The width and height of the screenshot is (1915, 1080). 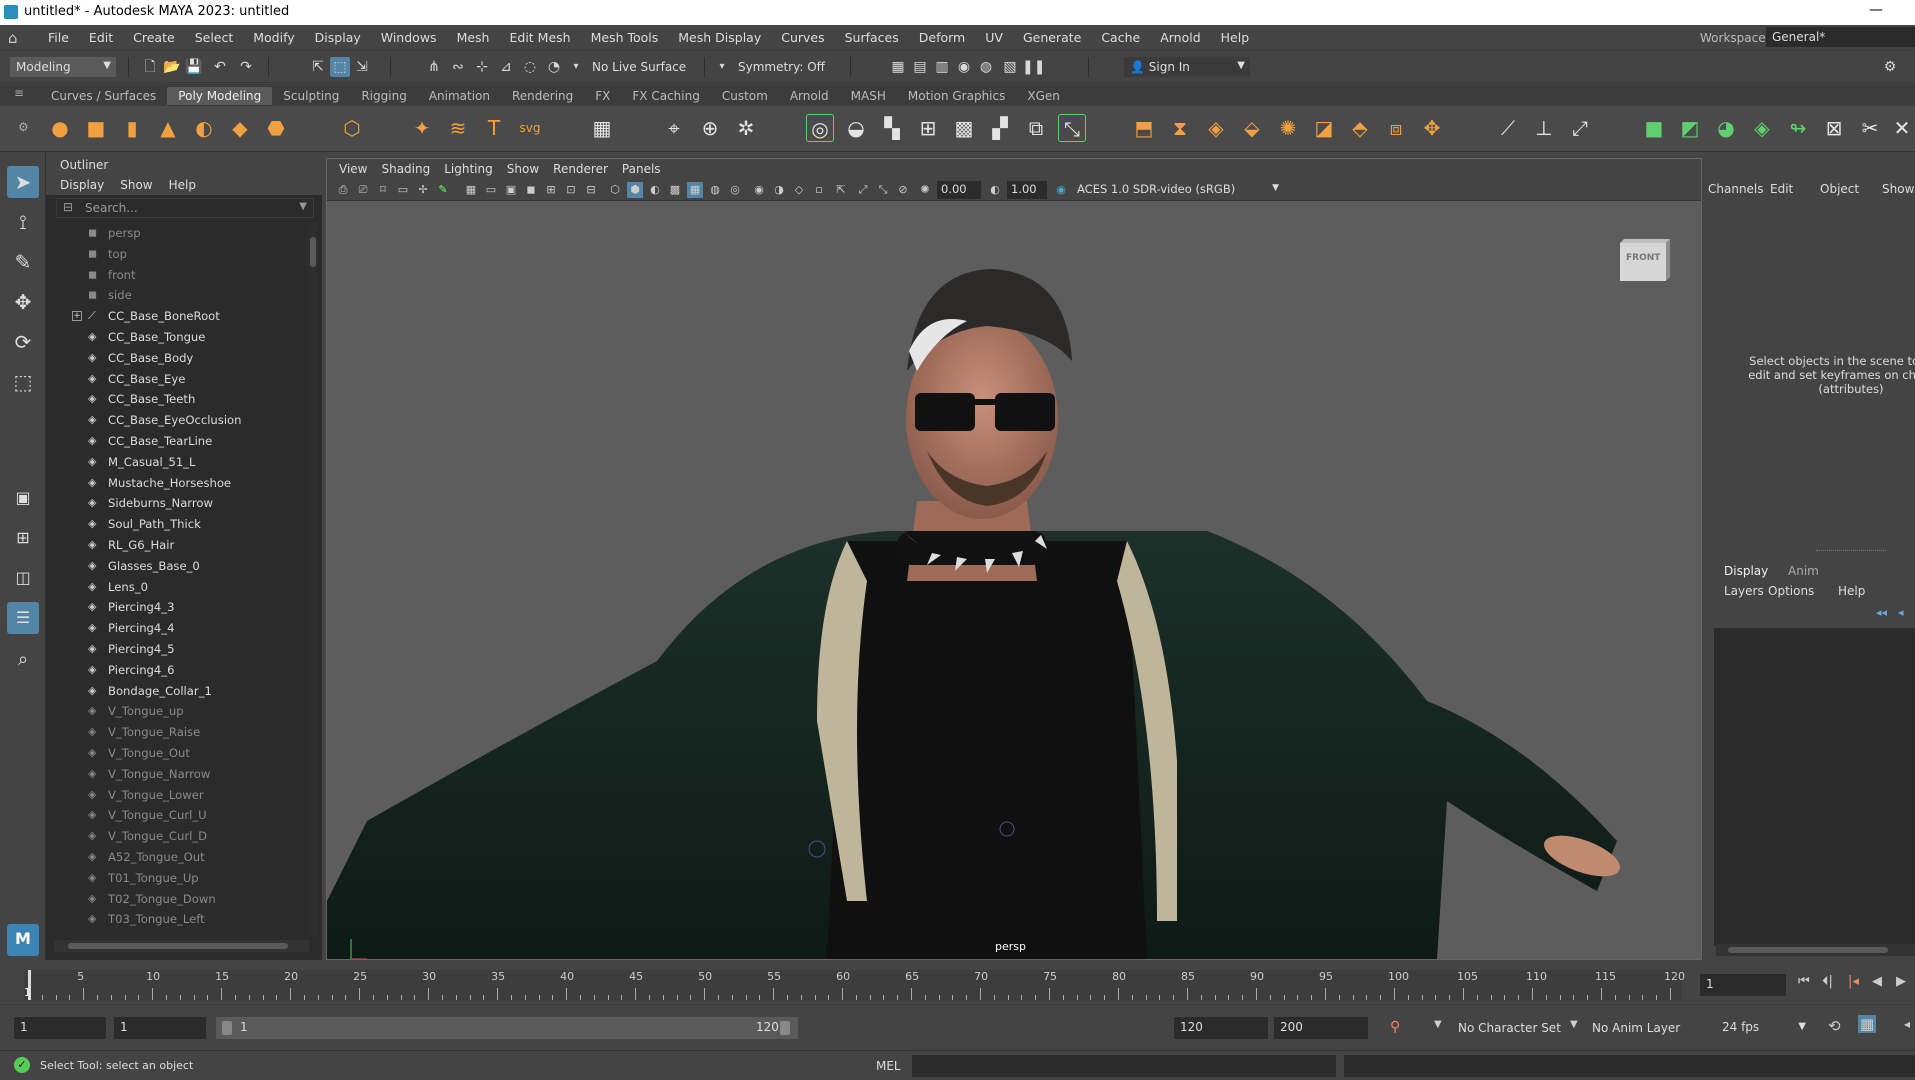 I want to click on viewport-menu-renderer: Renderer, so click(x=580, y=169).